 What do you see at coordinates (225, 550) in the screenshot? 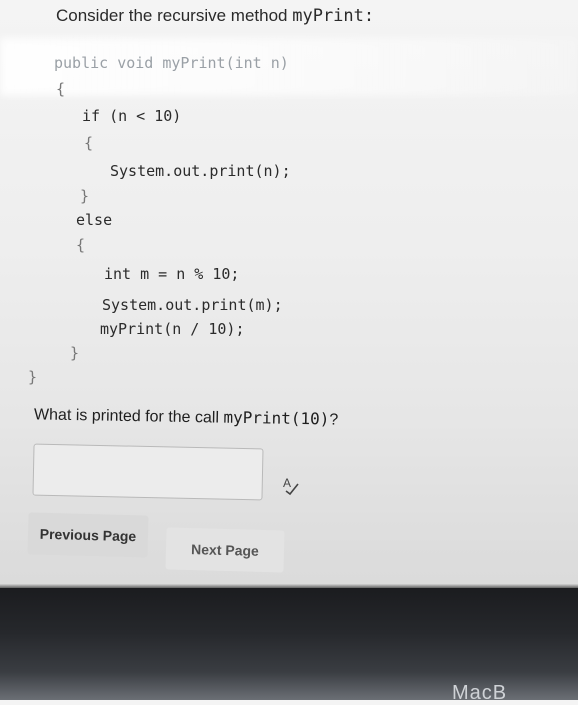
I see `next-page-button: Next Page` at bounding box center [225, 550].